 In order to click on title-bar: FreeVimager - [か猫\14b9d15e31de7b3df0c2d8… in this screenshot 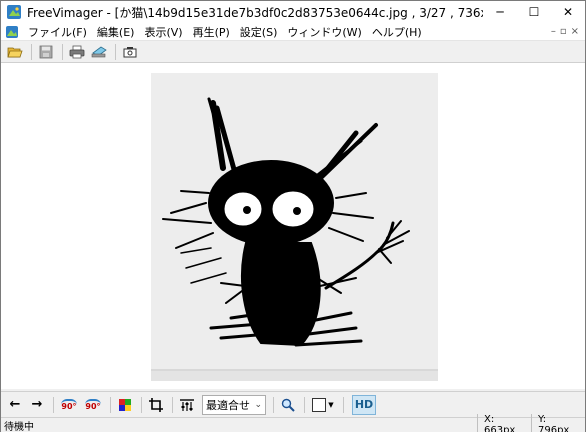, I will do `click(293, 12)`.